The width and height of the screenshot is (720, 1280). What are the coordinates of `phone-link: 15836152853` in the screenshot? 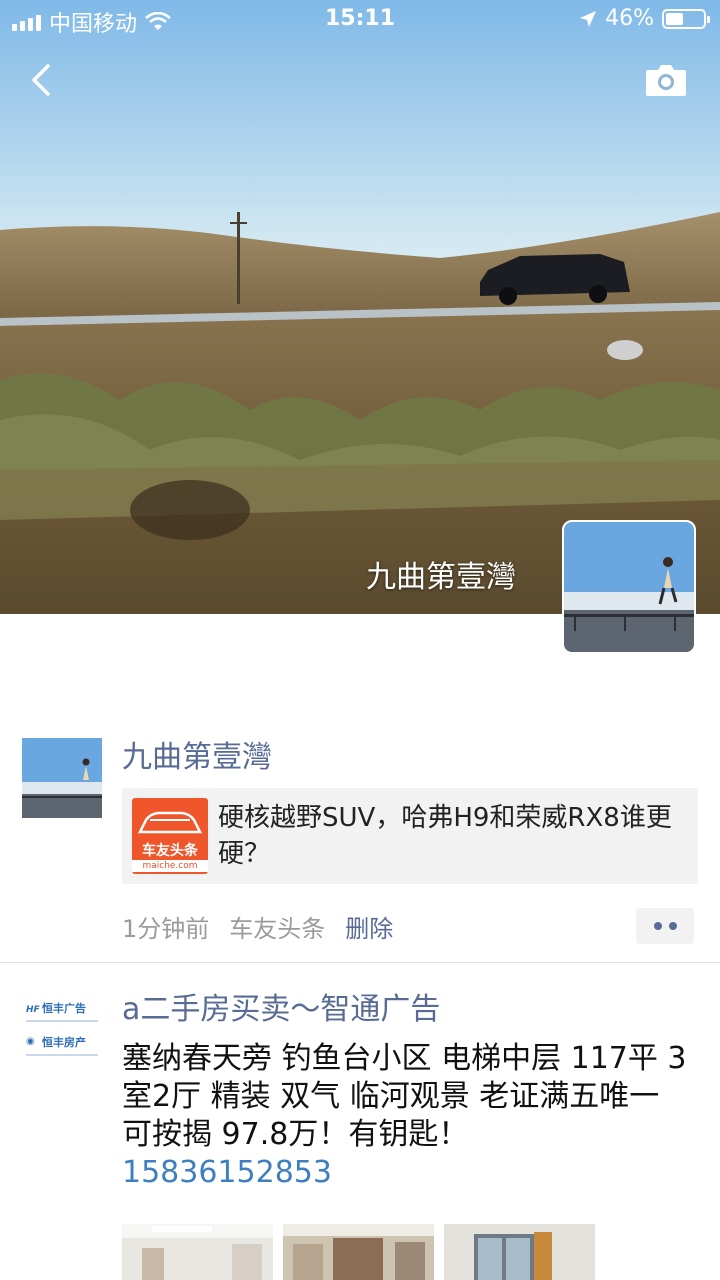 It's located at (410, 1173).